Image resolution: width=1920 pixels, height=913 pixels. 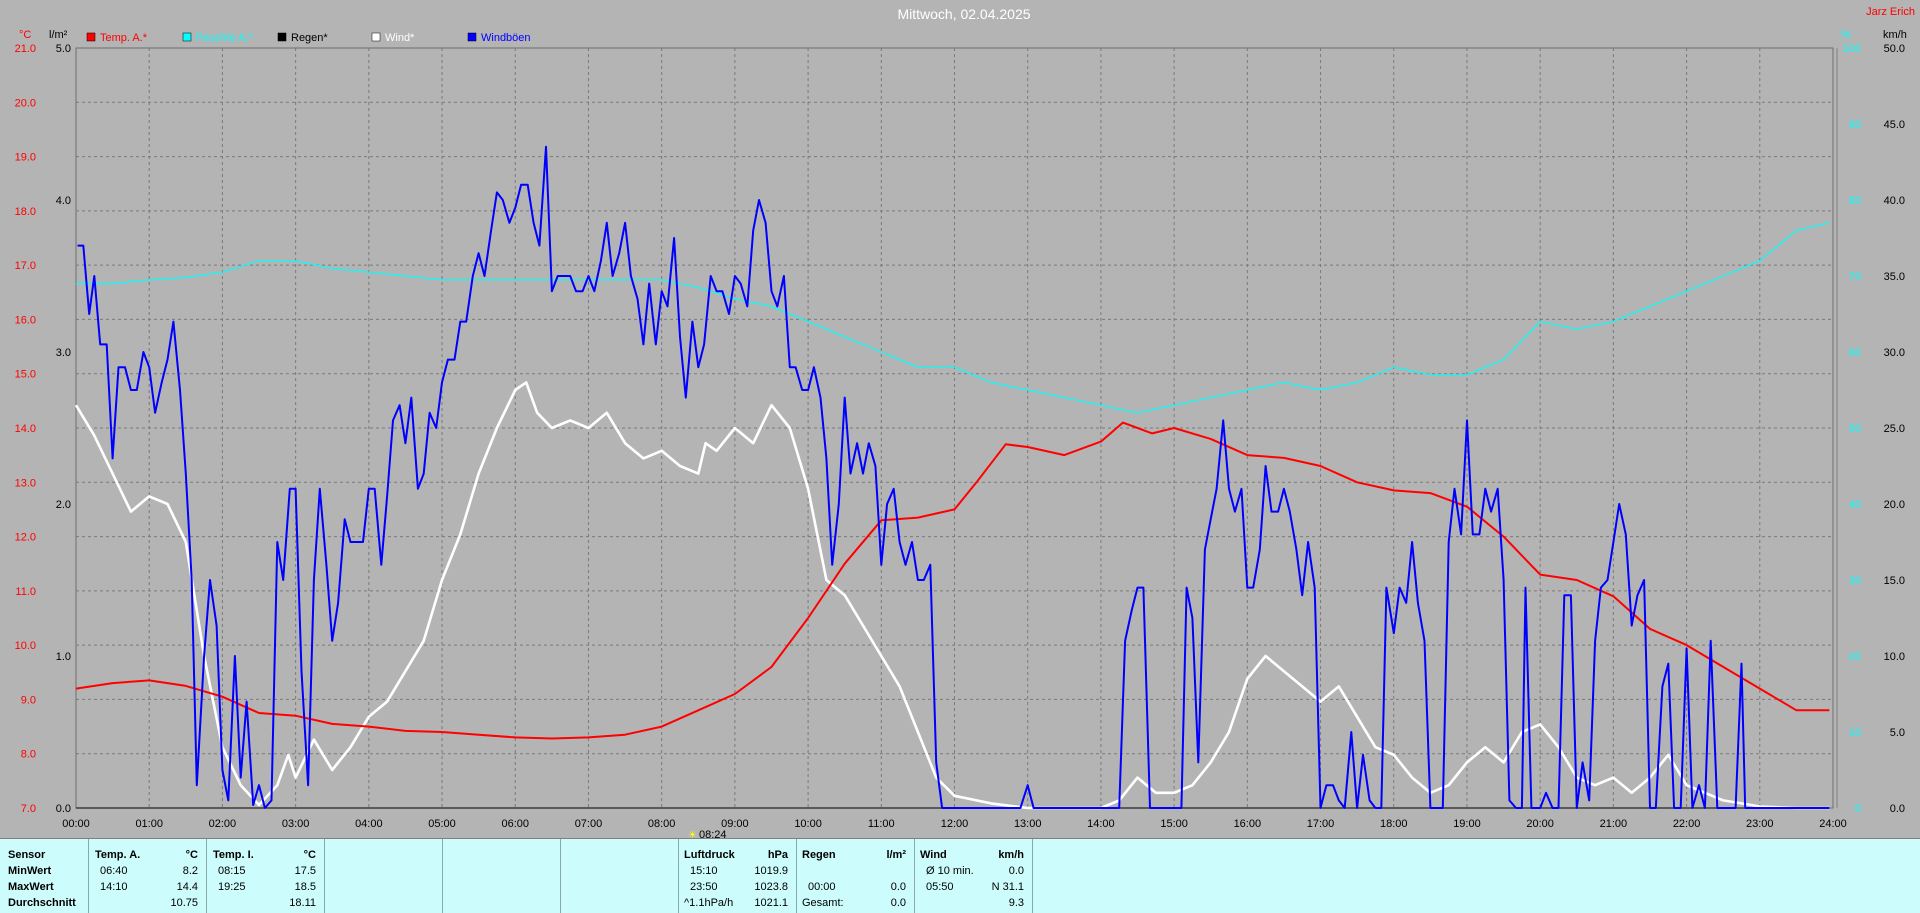 I want to click on station-name: Jarz Erich, so click(x=1890, y=12).